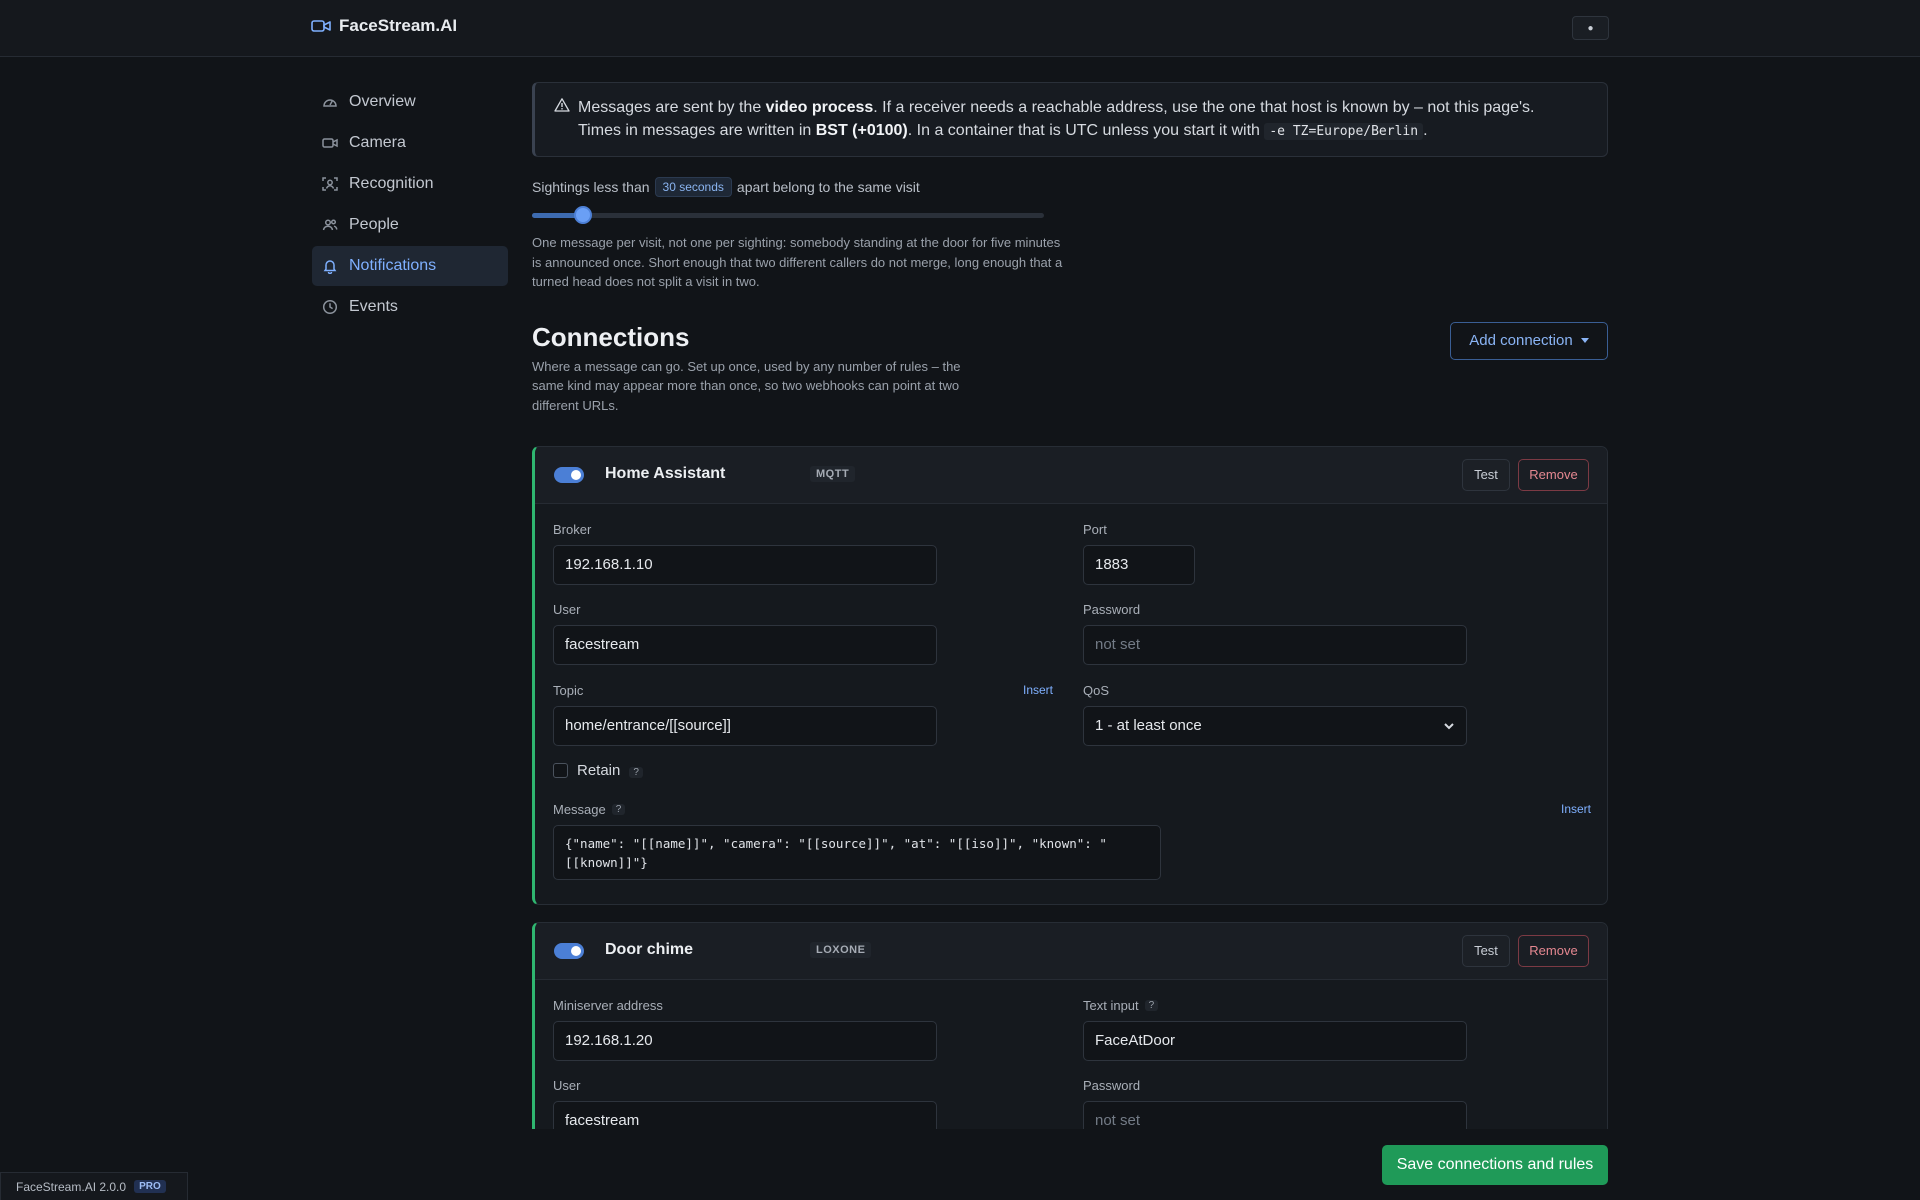 The height and width of the screenshot is (1200, 1920). Describe the element at coordinates (1529, 340) in the screenshot. I see `add-connection-button: Add connection` at that location.